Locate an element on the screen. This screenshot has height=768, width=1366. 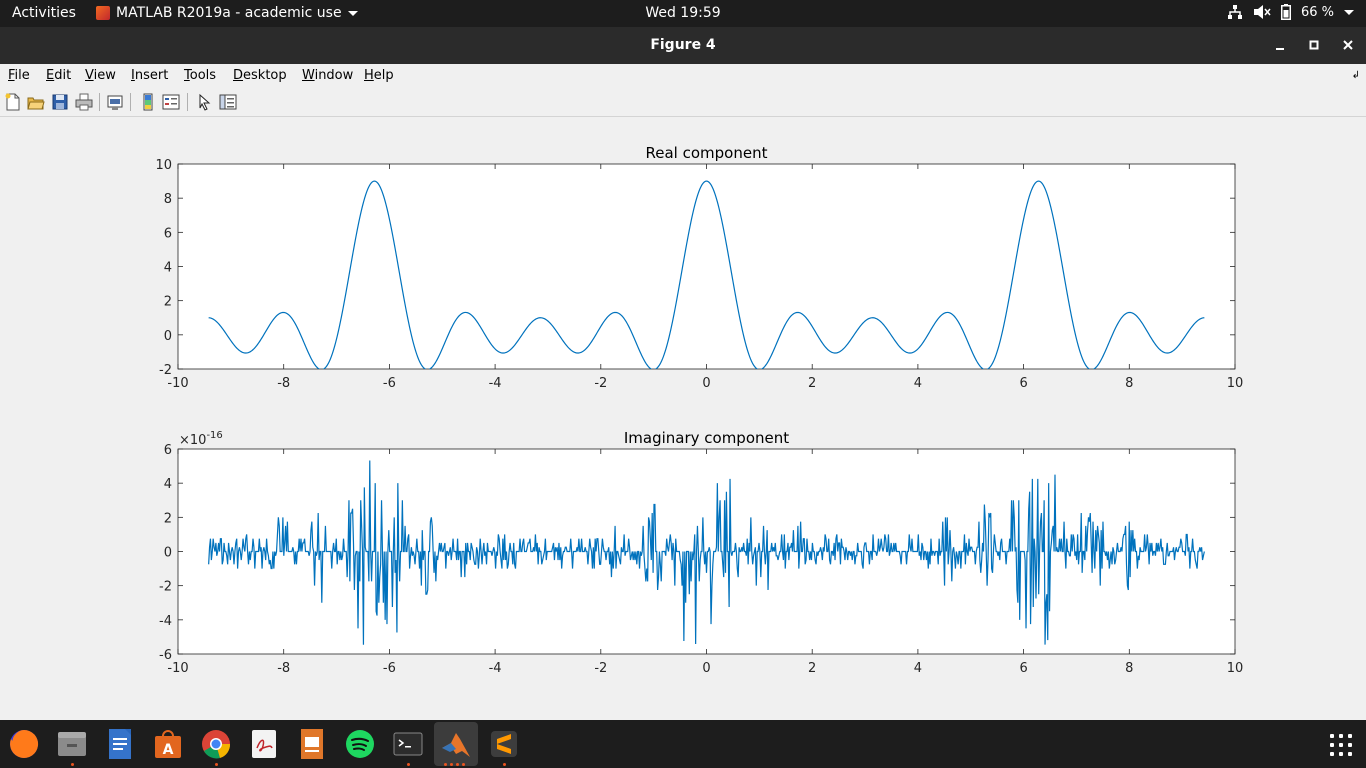
maximize-button is located at coordinates (1314, 45).